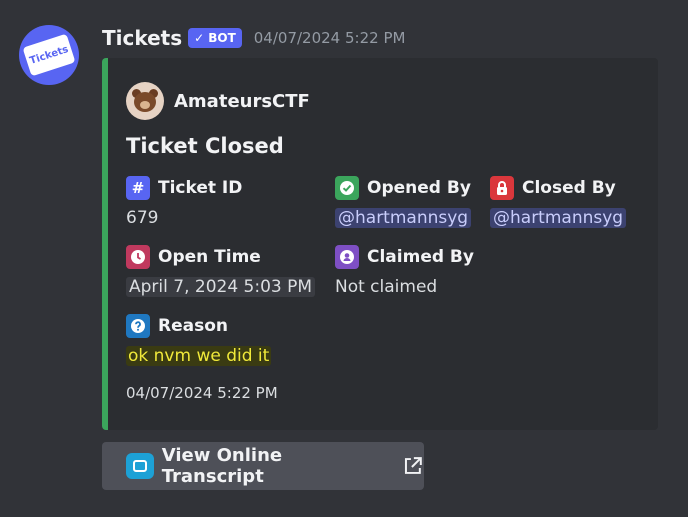  I want to click on message-header: Tickets ✓ BOT 04/07/2024 5:22 PM, so click(253, 38).